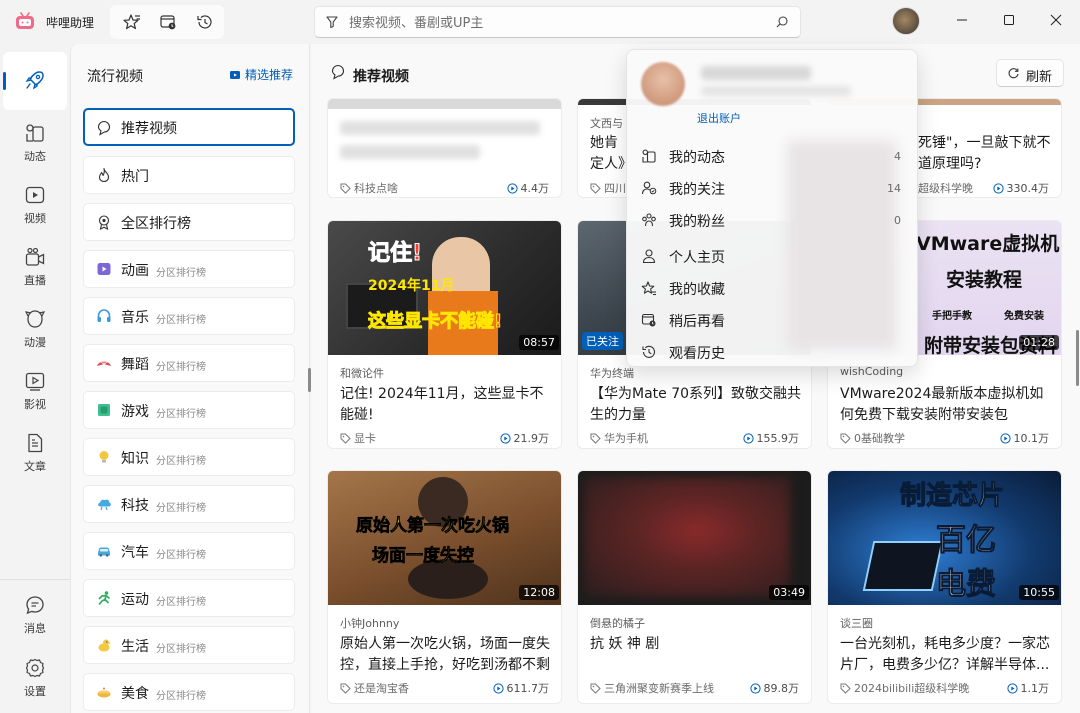  I want to click on logout-link: 退出账户, so click(719, 118).